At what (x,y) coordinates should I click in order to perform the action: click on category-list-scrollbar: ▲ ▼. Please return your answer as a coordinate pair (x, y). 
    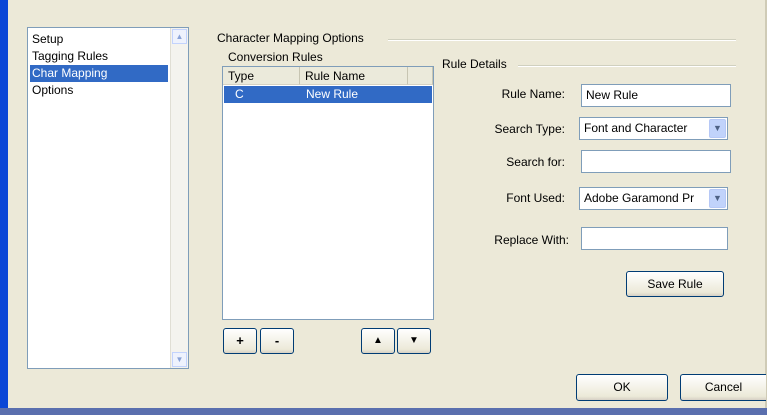
    Looking at the image, I should click on (179, 198).